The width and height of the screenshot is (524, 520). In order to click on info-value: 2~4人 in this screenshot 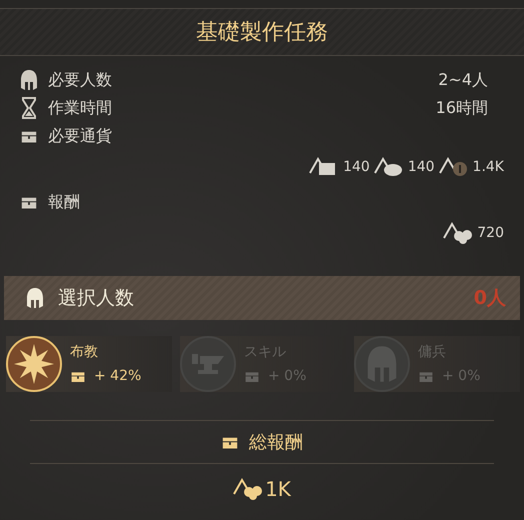, I will do `click(463, 80)`.